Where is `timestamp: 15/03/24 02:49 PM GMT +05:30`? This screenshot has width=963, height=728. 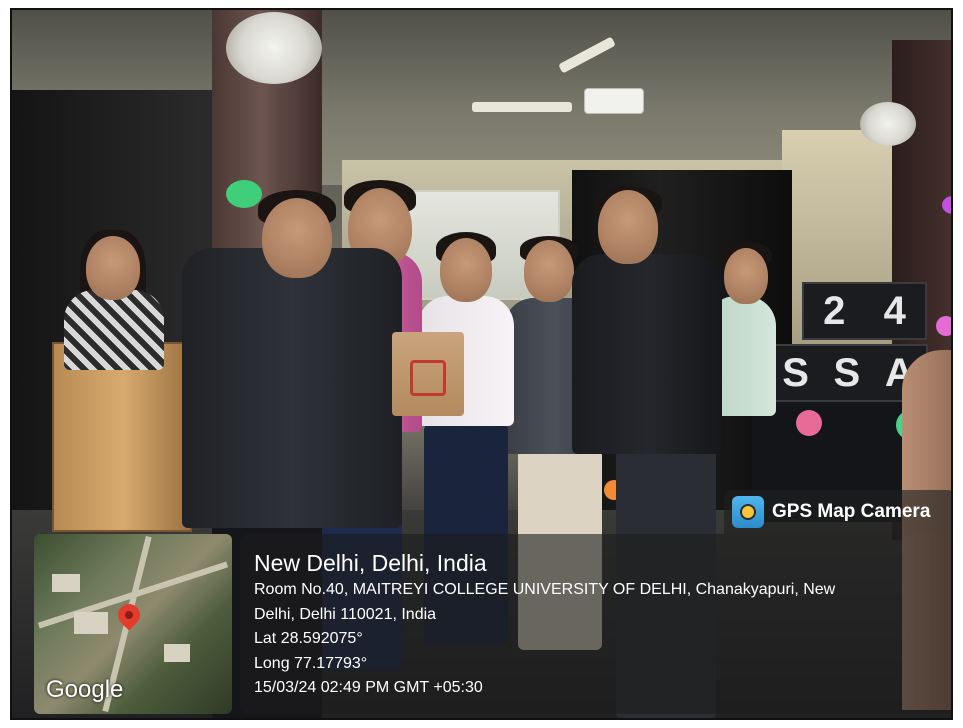 timestamp: 15/03/24 02:49 PM GMT +05:30 is located at coordinates (368, 687).